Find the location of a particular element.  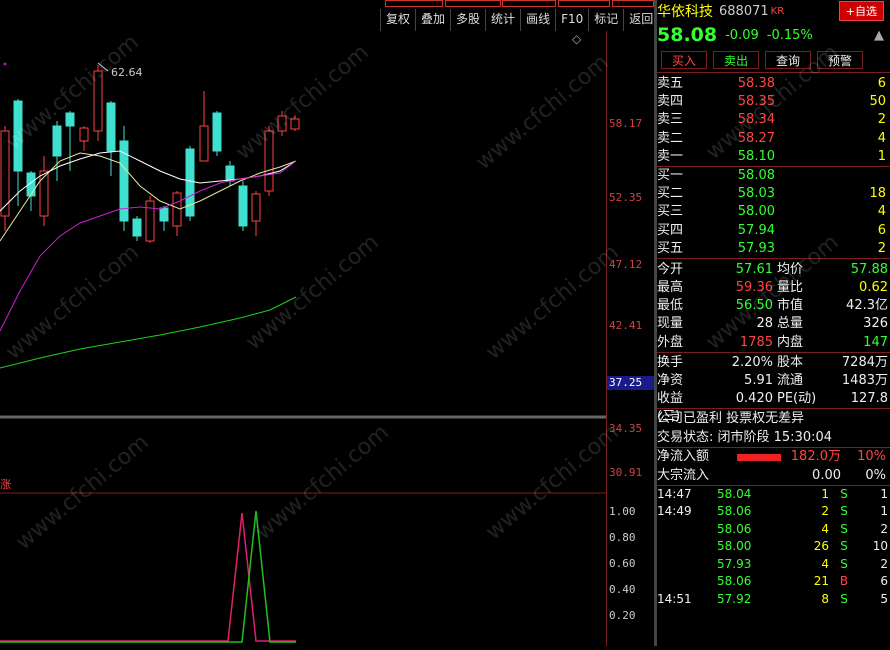

stat-label: 市值 is located at coordinates (790, 306).